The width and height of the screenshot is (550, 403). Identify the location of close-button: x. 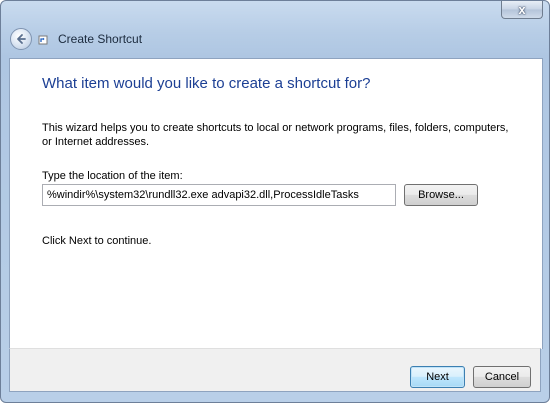
(522, 10).